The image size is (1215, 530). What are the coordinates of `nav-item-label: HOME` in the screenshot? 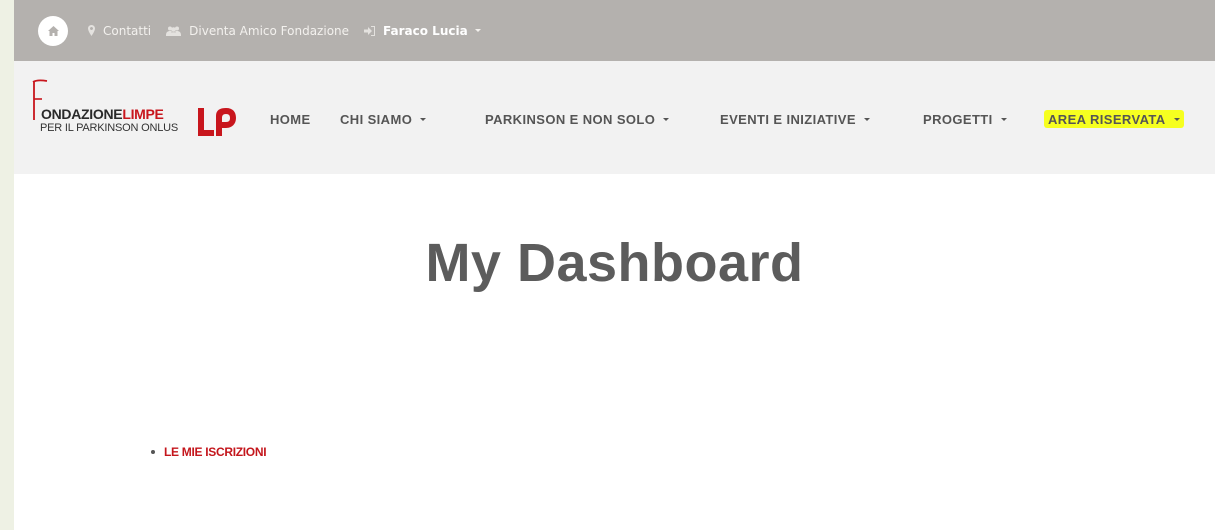 It's located at (290, 119).